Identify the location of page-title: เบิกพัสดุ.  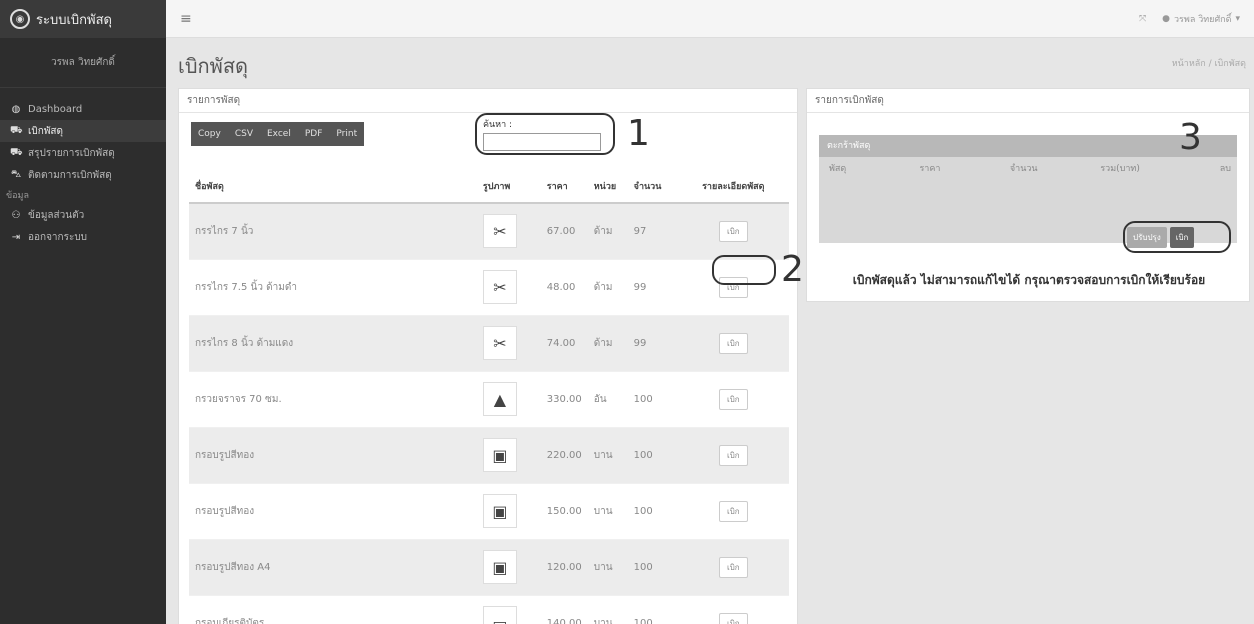
(213, 66).